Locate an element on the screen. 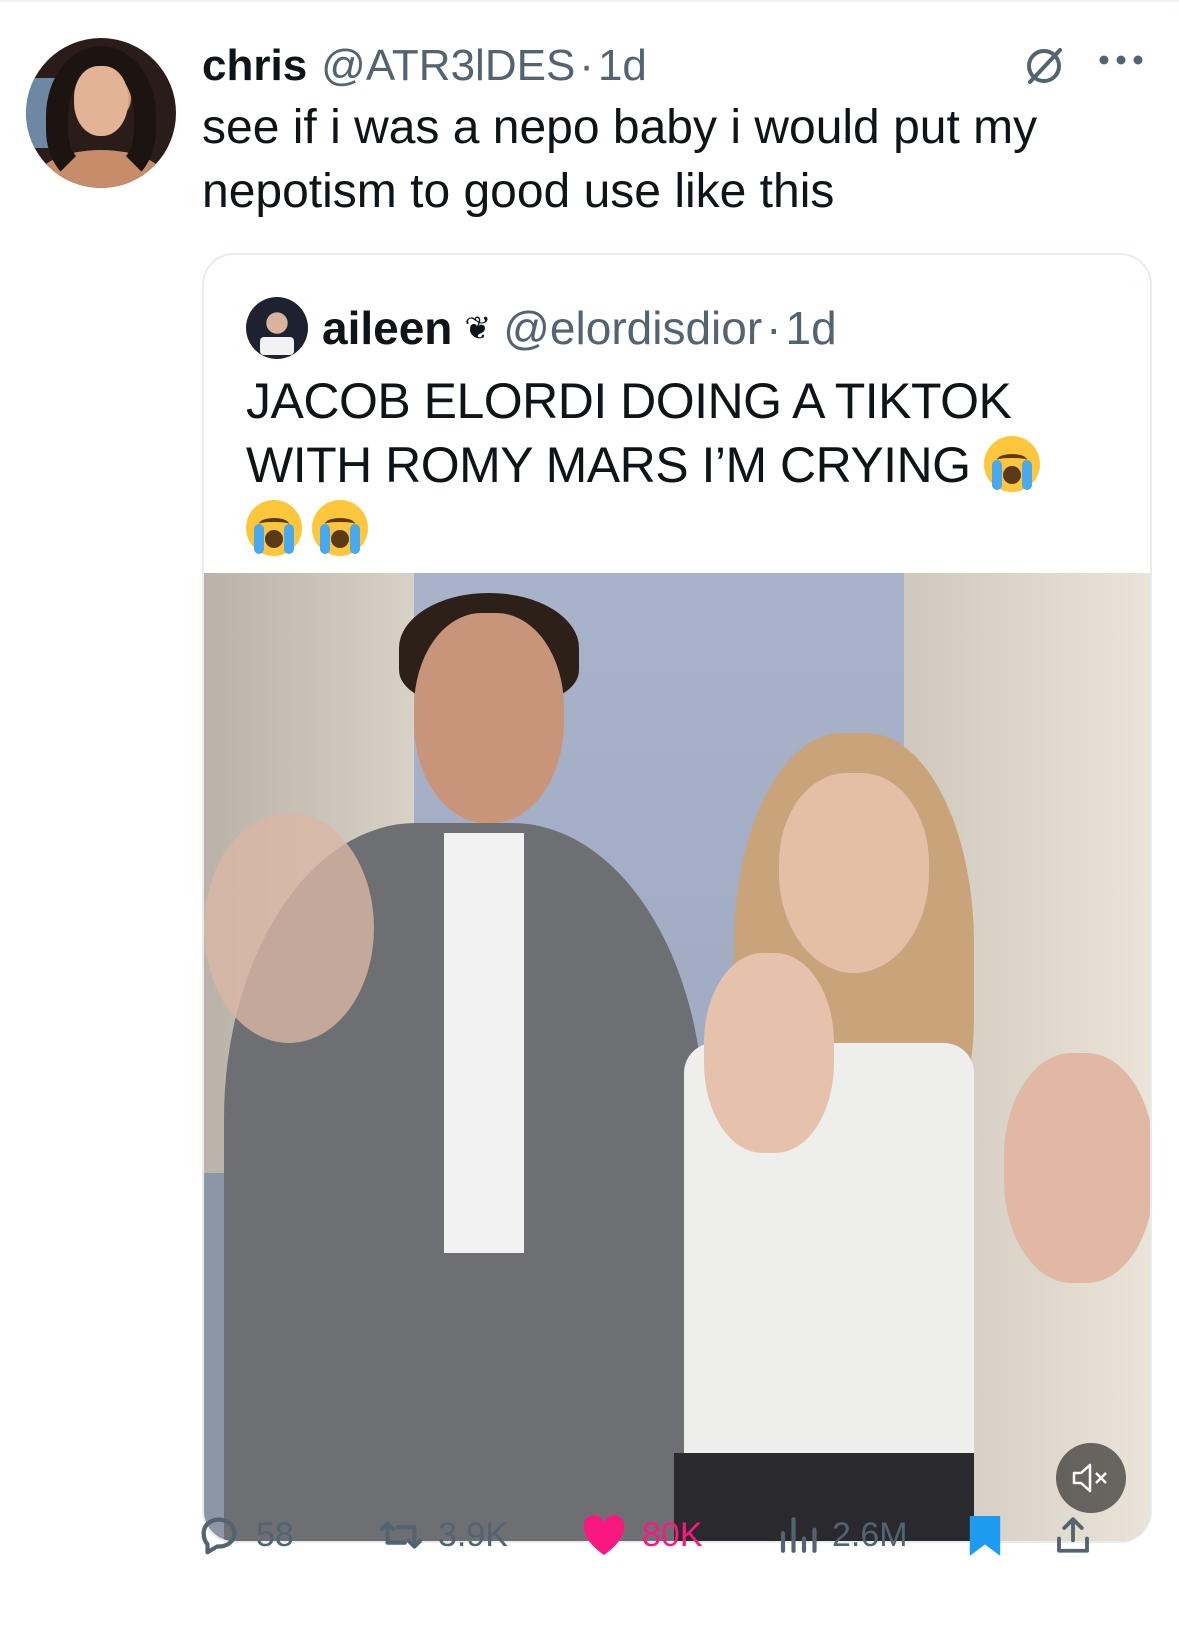  mute-icon is located at coordinates (1091, 1478).